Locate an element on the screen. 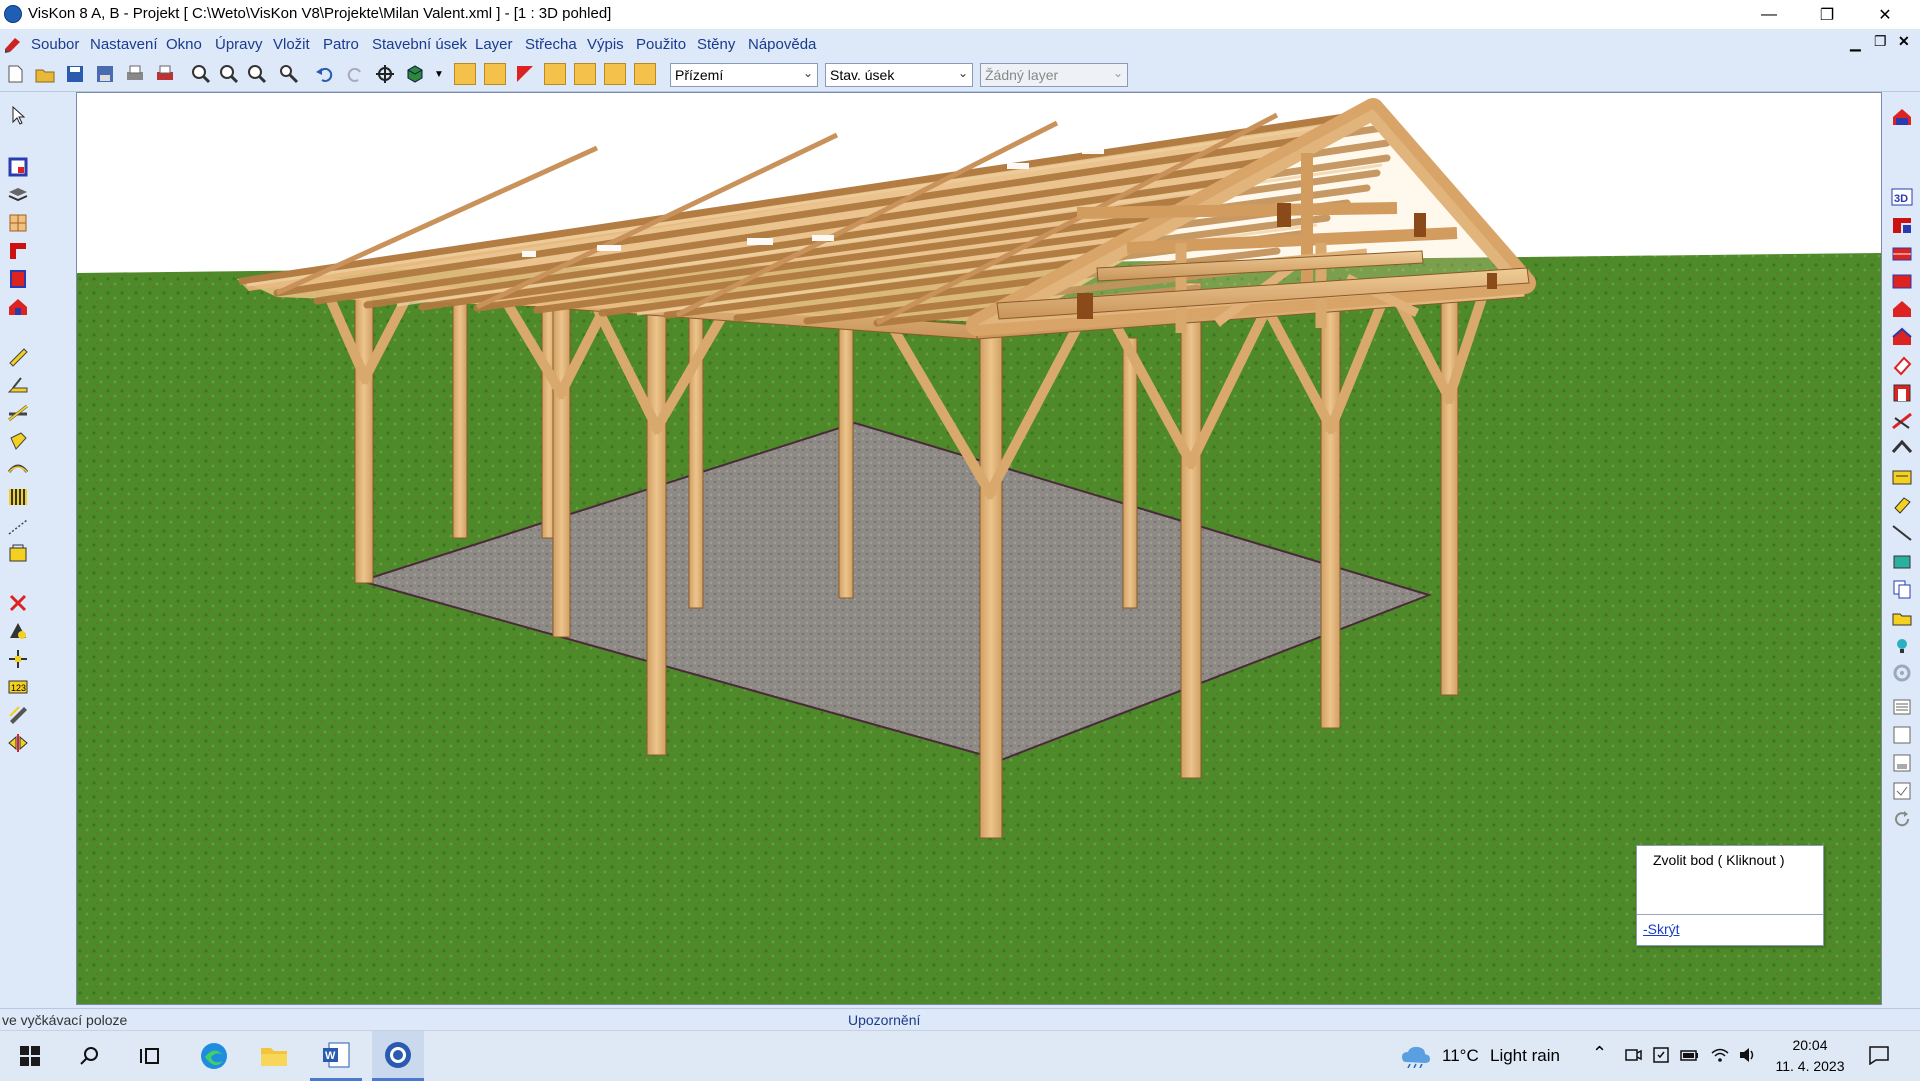 Image resolution: width=1920 pixels, height=1081 pixels. zoom-window-icon is located at coordinates (289, 74).